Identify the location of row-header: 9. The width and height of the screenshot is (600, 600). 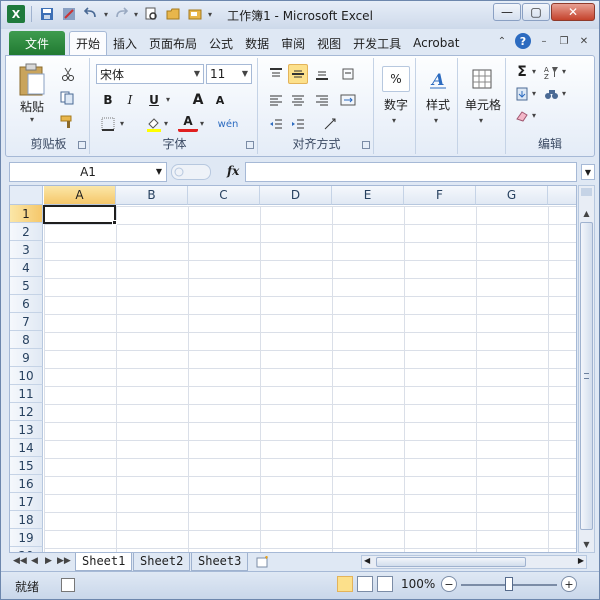
(26, 358).